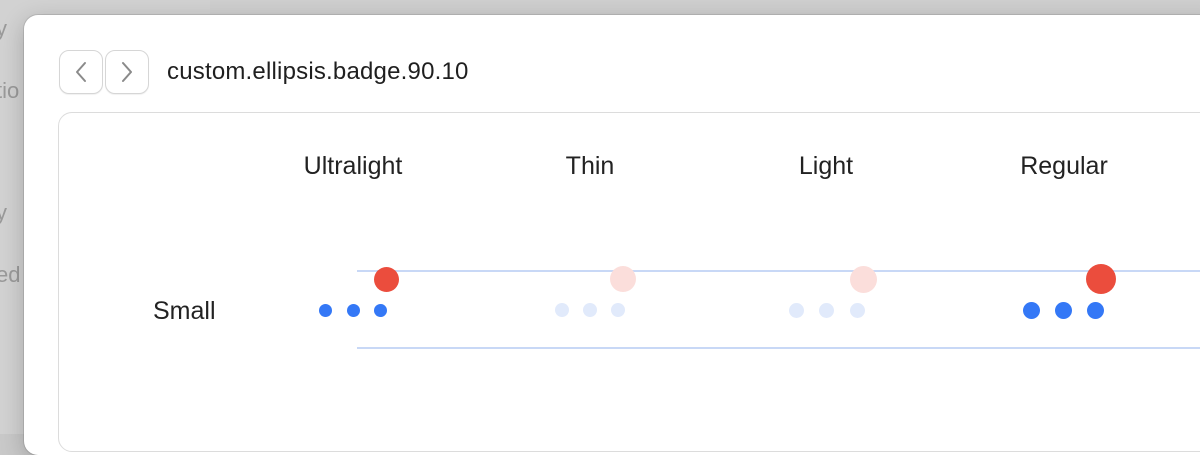  Describe the element at coordinates (590, 166) in the screenshot. I see `column-header-thin: Thin` at that location.